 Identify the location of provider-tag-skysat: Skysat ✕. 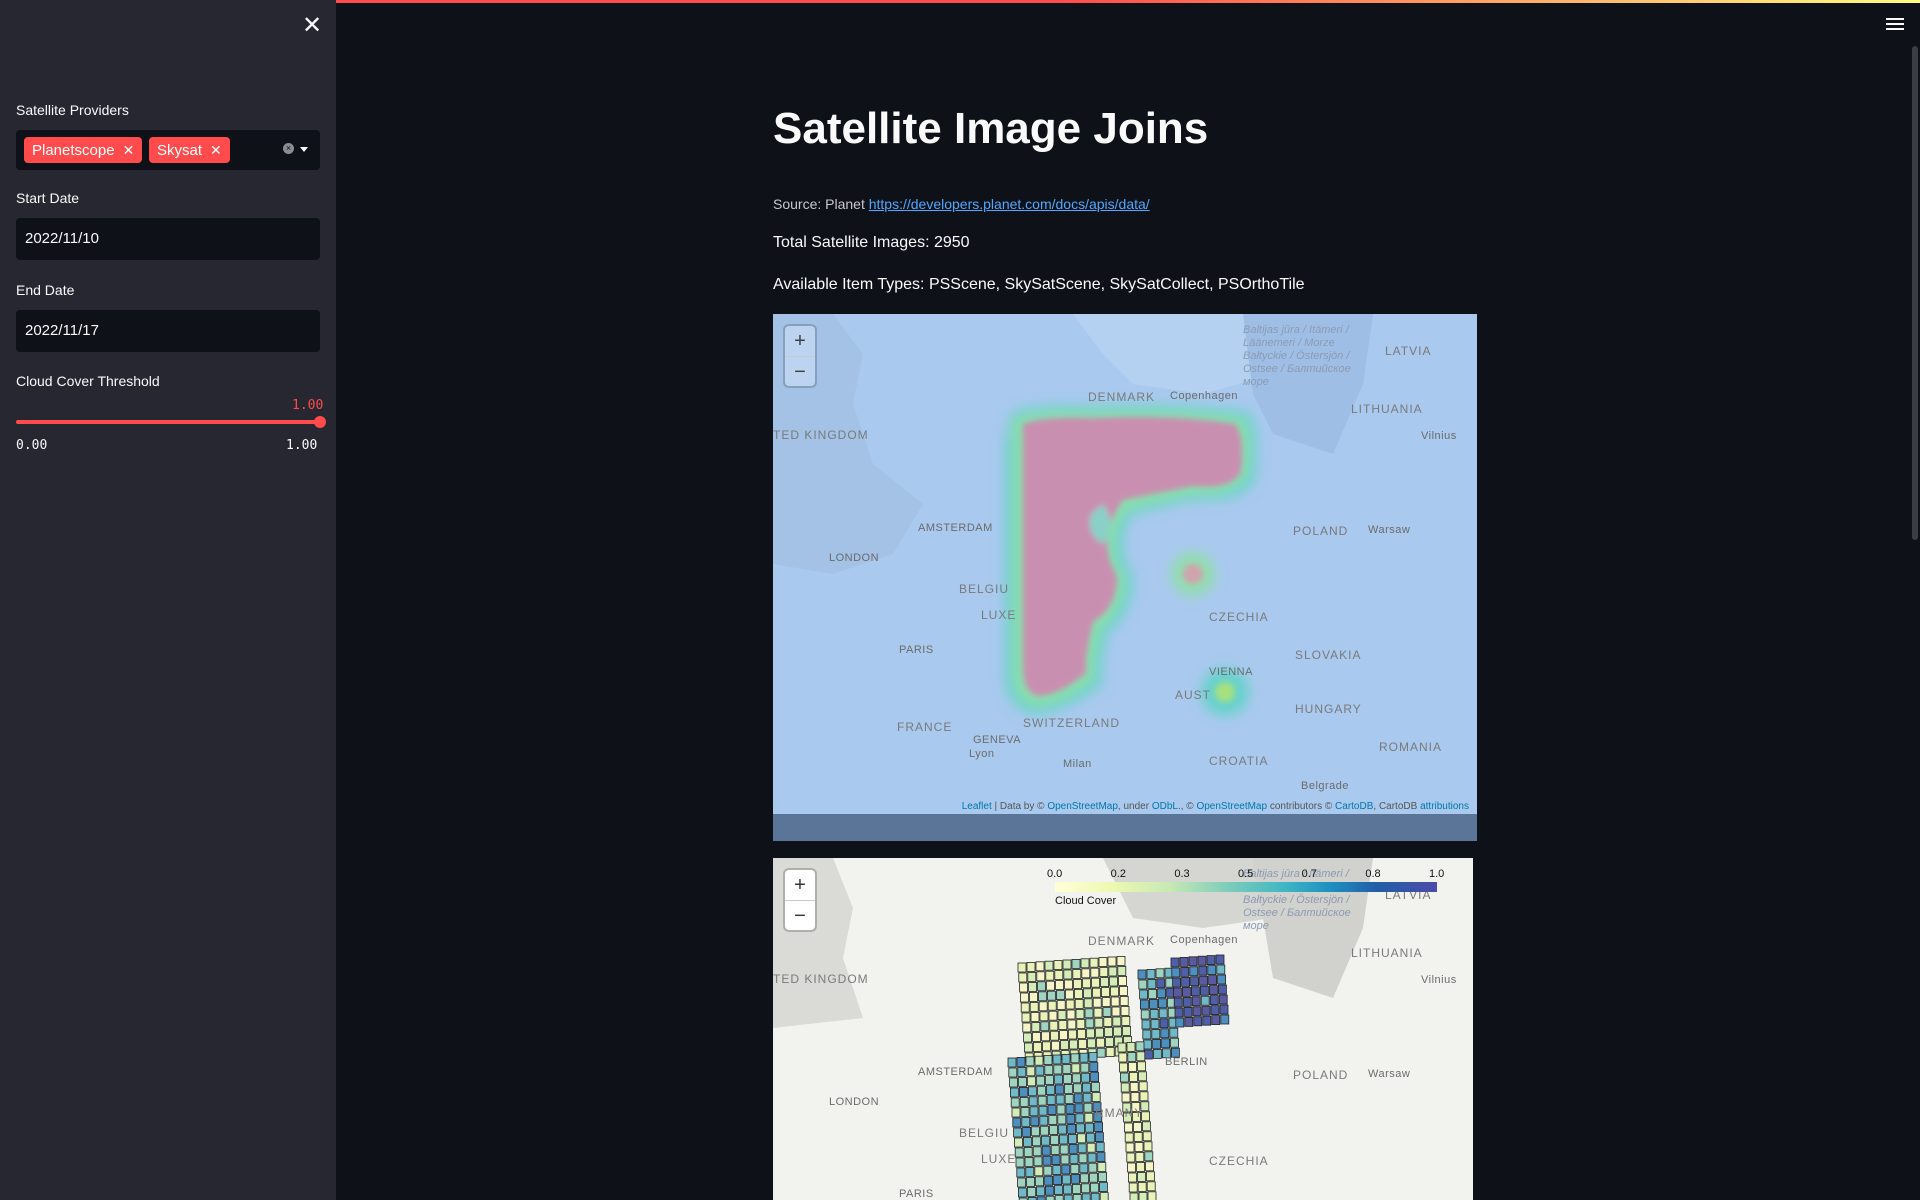
(189, 150).